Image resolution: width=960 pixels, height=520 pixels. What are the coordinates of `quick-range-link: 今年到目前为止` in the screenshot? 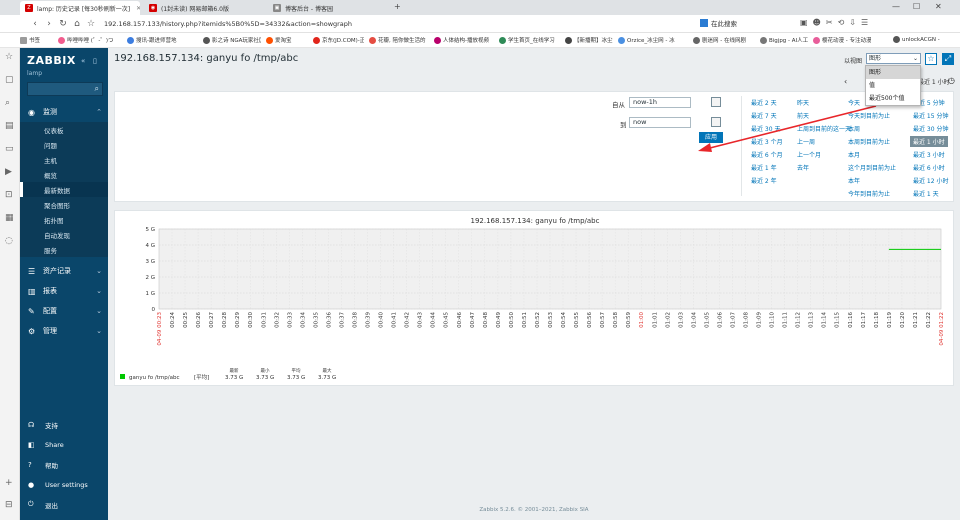 It's located at (869, 193).